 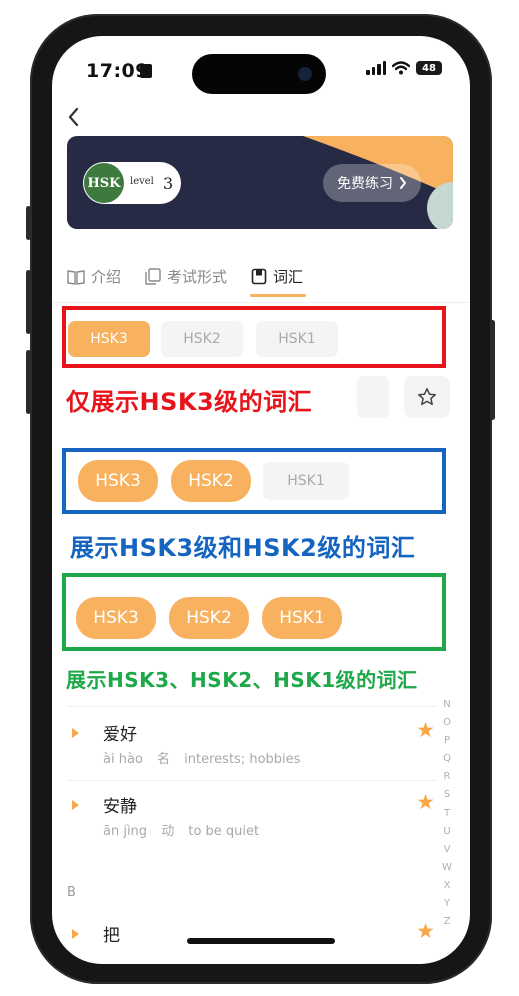 I want to click on hsk-banner: HSK level 3 免费练习, so click(x=260, y=182).